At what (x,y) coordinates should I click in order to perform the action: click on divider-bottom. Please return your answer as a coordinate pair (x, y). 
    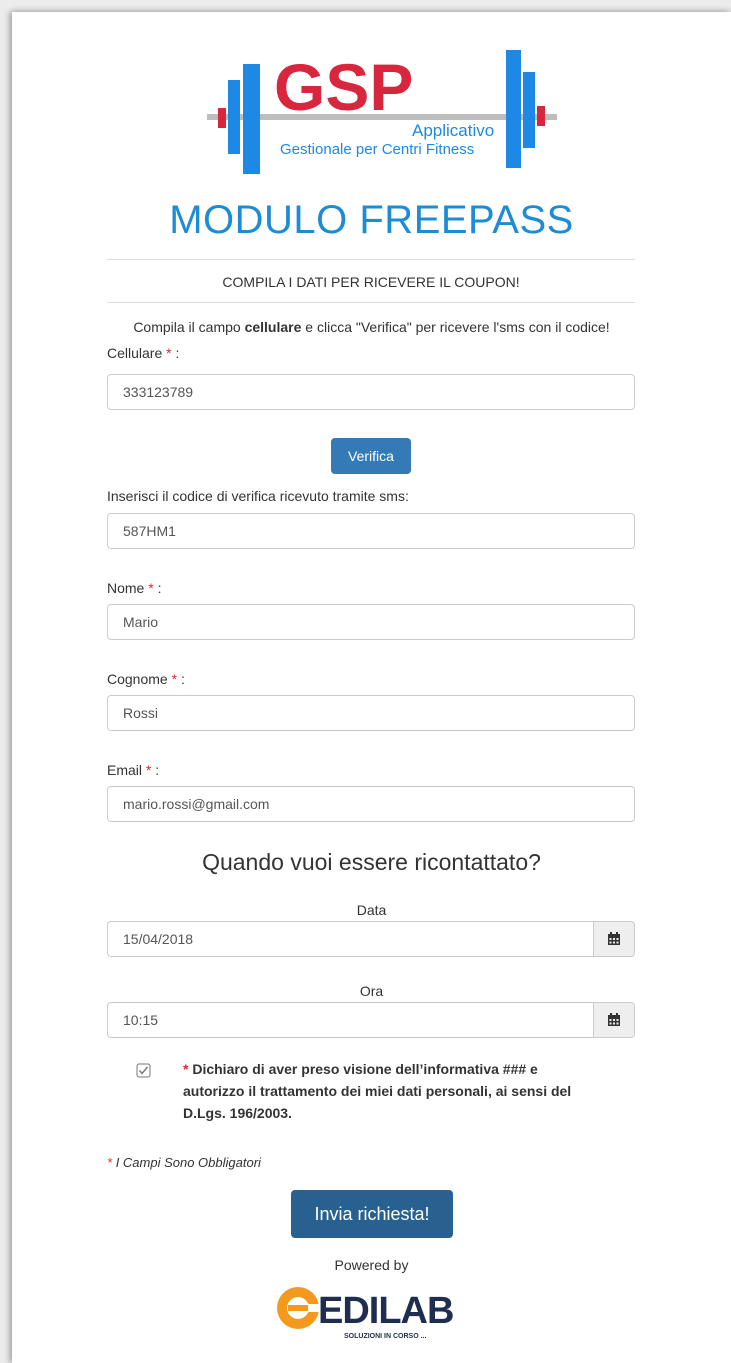
    Looking at the image, I should click on (371, 302).